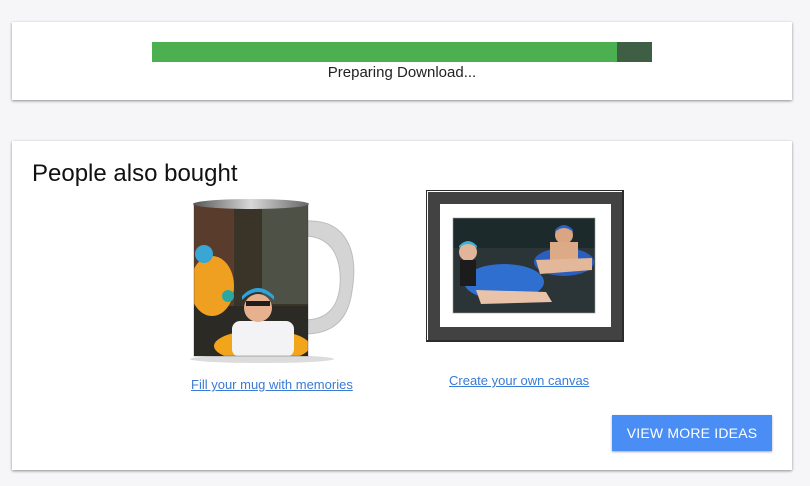  What do you see at coordinates (272, 384) in the screenshot?
I see `mug-product-link: Fill your mug with memories` at bounding box center [272, 384].